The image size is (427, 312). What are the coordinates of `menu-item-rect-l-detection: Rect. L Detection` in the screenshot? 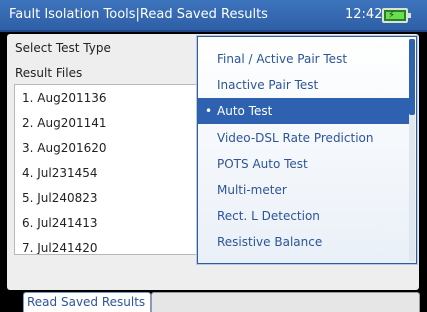 It's located at (303, 216).